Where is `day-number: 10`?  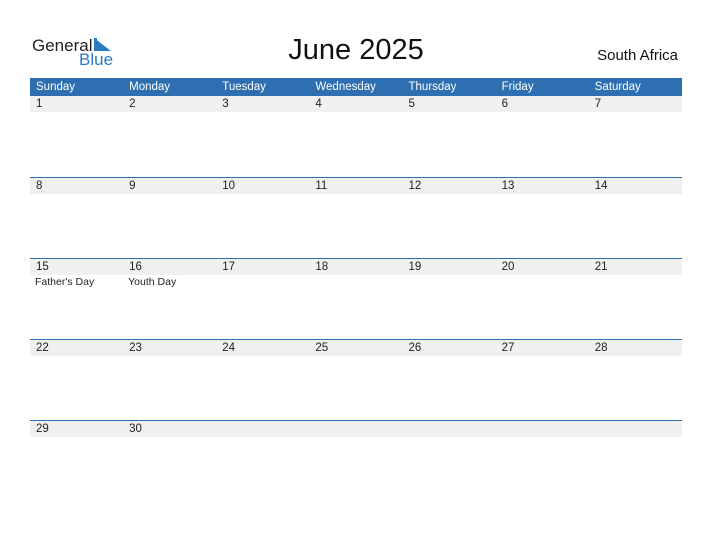 day-number: 10 is located at coordinates (229, 186).